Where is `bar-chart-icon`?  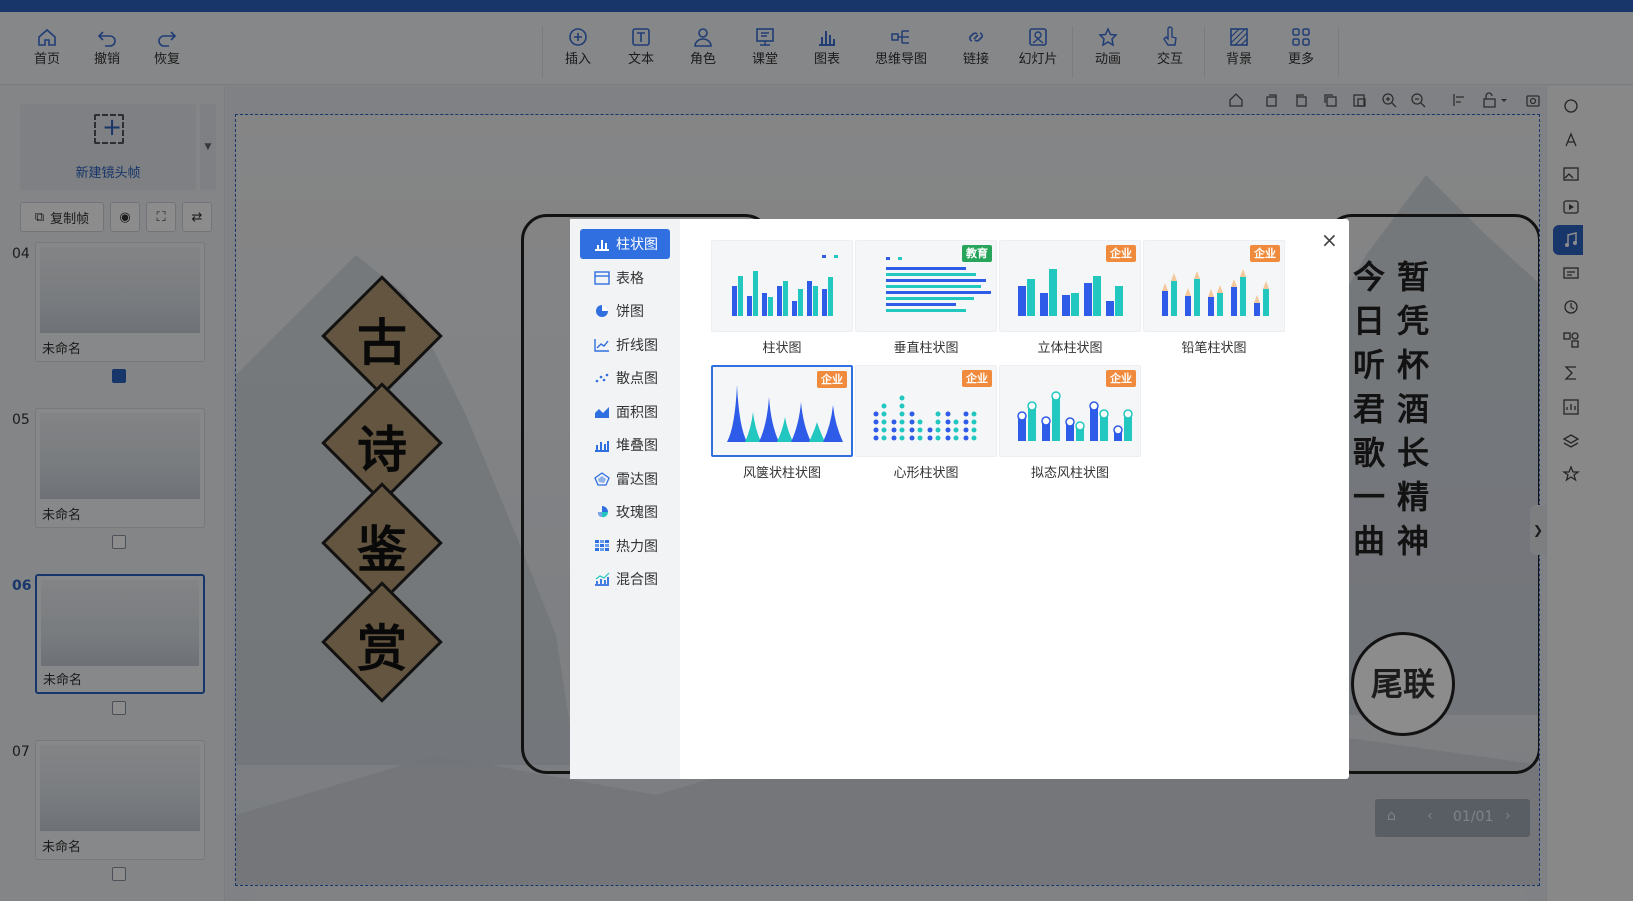 bar-chart-icon is located at coordinates (602, 244).